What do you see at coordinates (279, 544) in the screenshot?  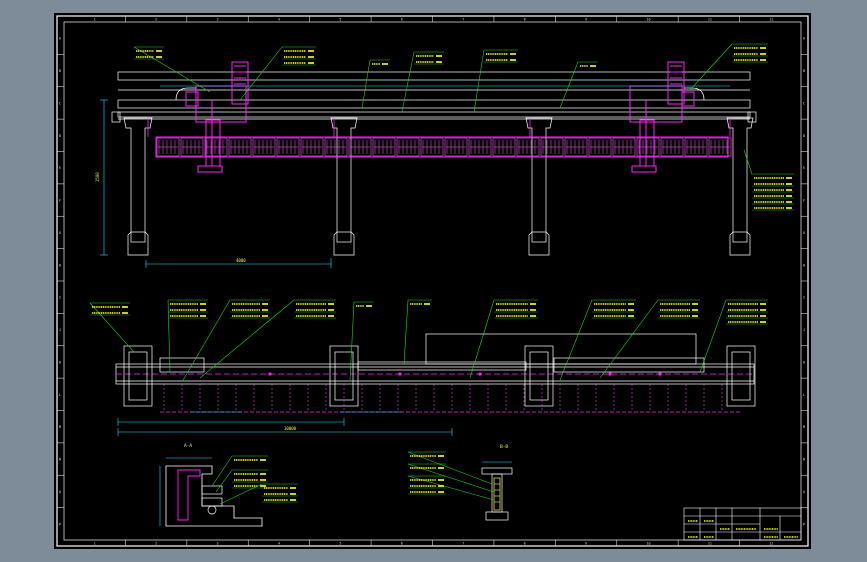 I see `bottom-tick-label: 4` at bounding box center [279, 544].